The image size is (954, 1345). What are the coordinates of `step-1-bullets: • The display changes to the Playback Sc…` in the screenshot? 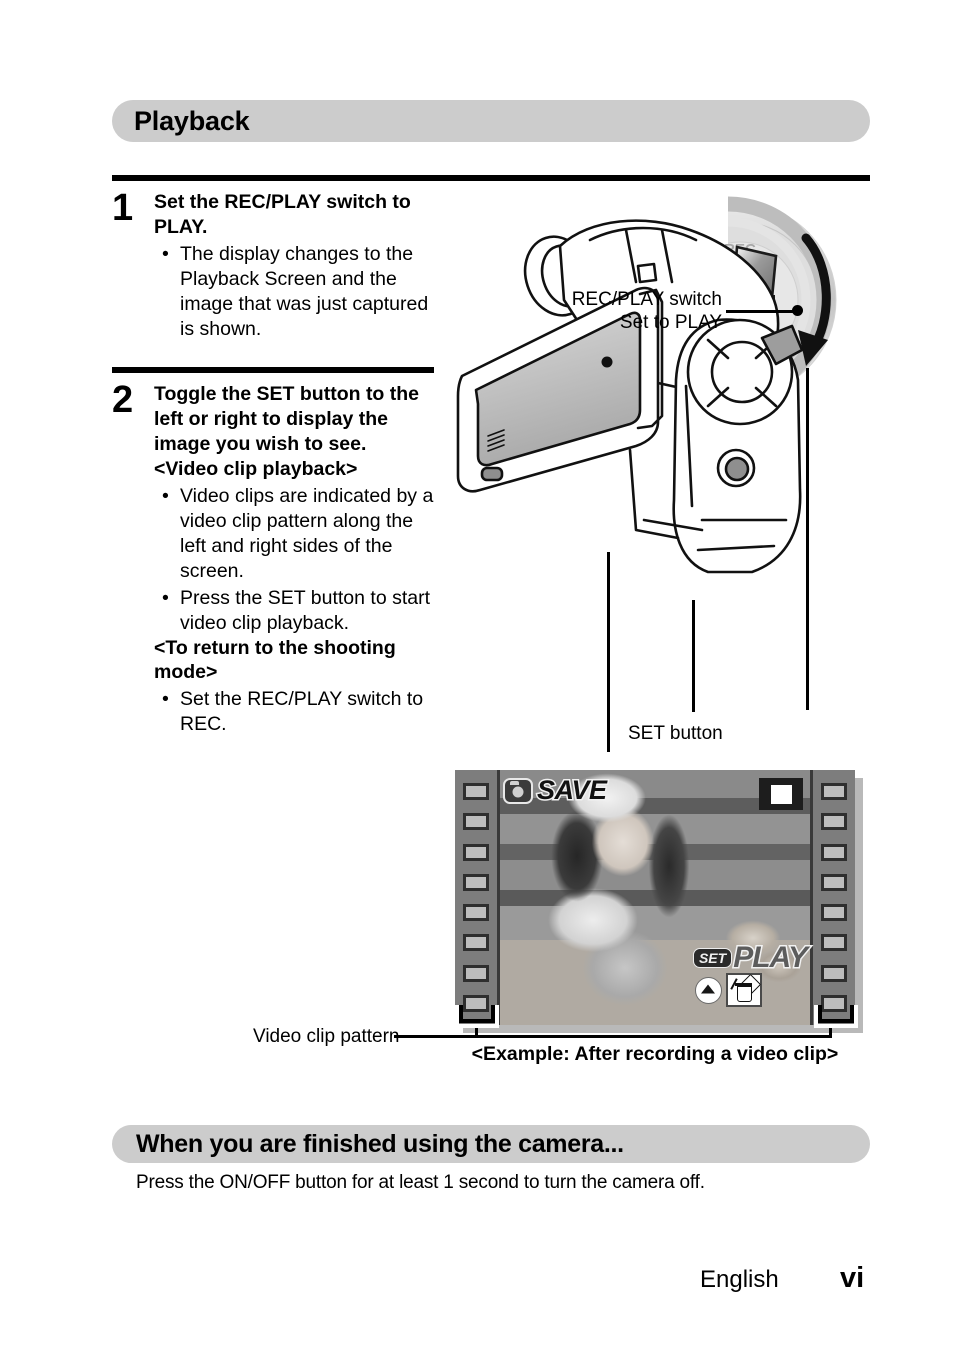 It's located at (299, 292).